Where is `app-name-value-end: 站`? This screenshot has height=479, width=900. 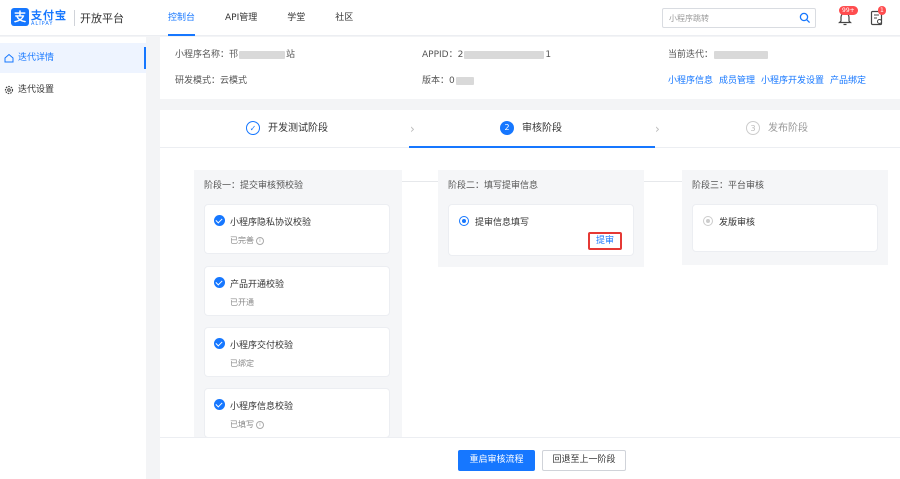
app-name-value-end: 站 is located at coordinates (291, 55).